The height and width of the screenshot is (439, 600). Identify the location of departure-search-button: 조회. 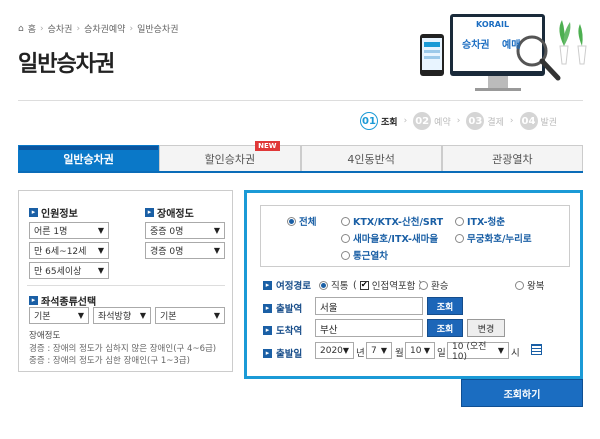
(445, 306).